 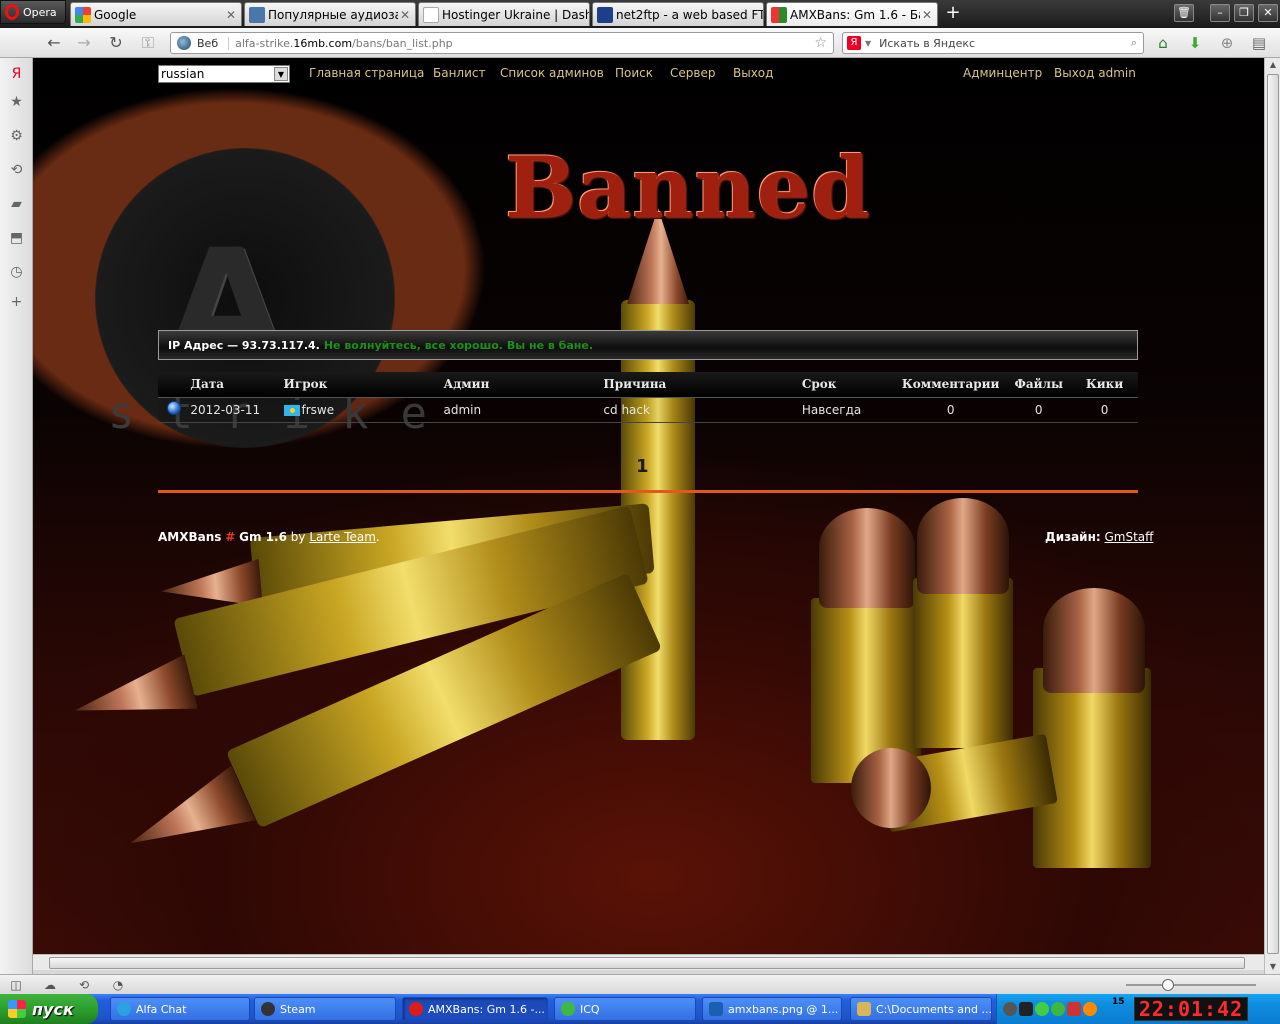 What do you see at coordinates (864, 1009) in the screenshot?
I see `folder-icon` at bounding box center [864, 1009].